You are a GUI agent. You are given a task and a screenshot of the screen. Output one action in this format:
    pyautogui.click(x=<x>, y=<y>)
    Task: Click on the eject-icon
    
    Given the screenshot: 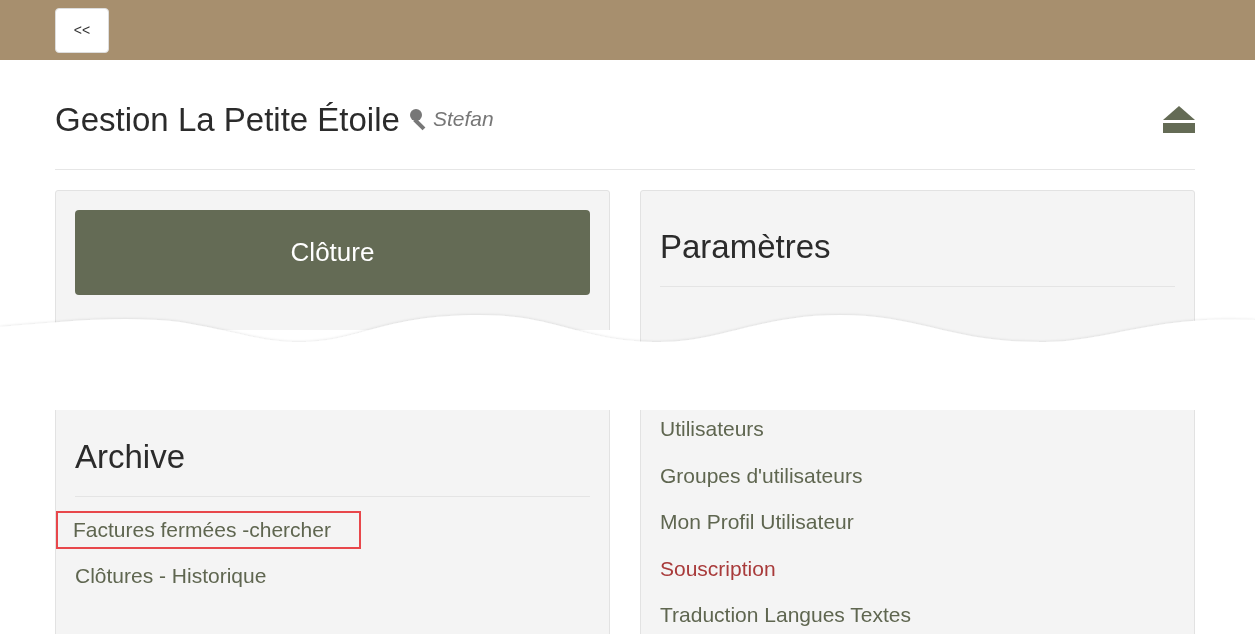 What is the action you would take?
    pyautogui.click(x=1179, y=119)
    